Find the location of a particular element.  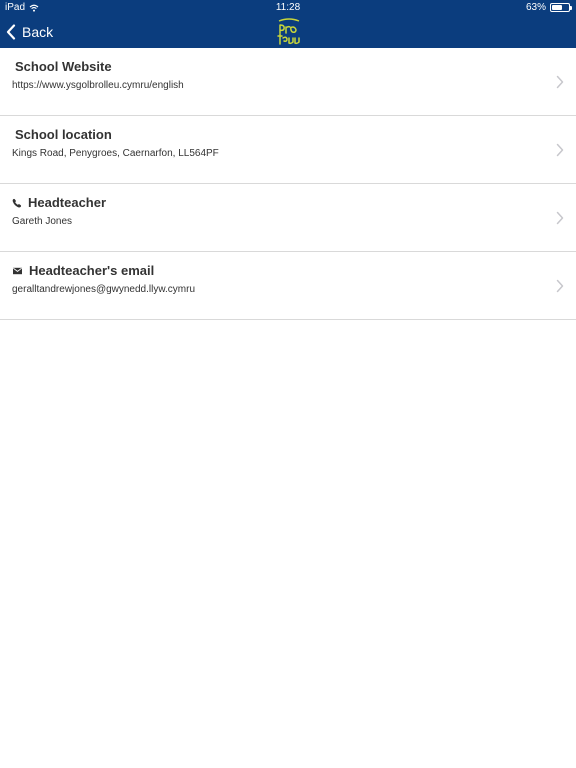

row-value: geralltandrewjones@gwynedd.llyw.cymru is located at coordinates (104, 289).